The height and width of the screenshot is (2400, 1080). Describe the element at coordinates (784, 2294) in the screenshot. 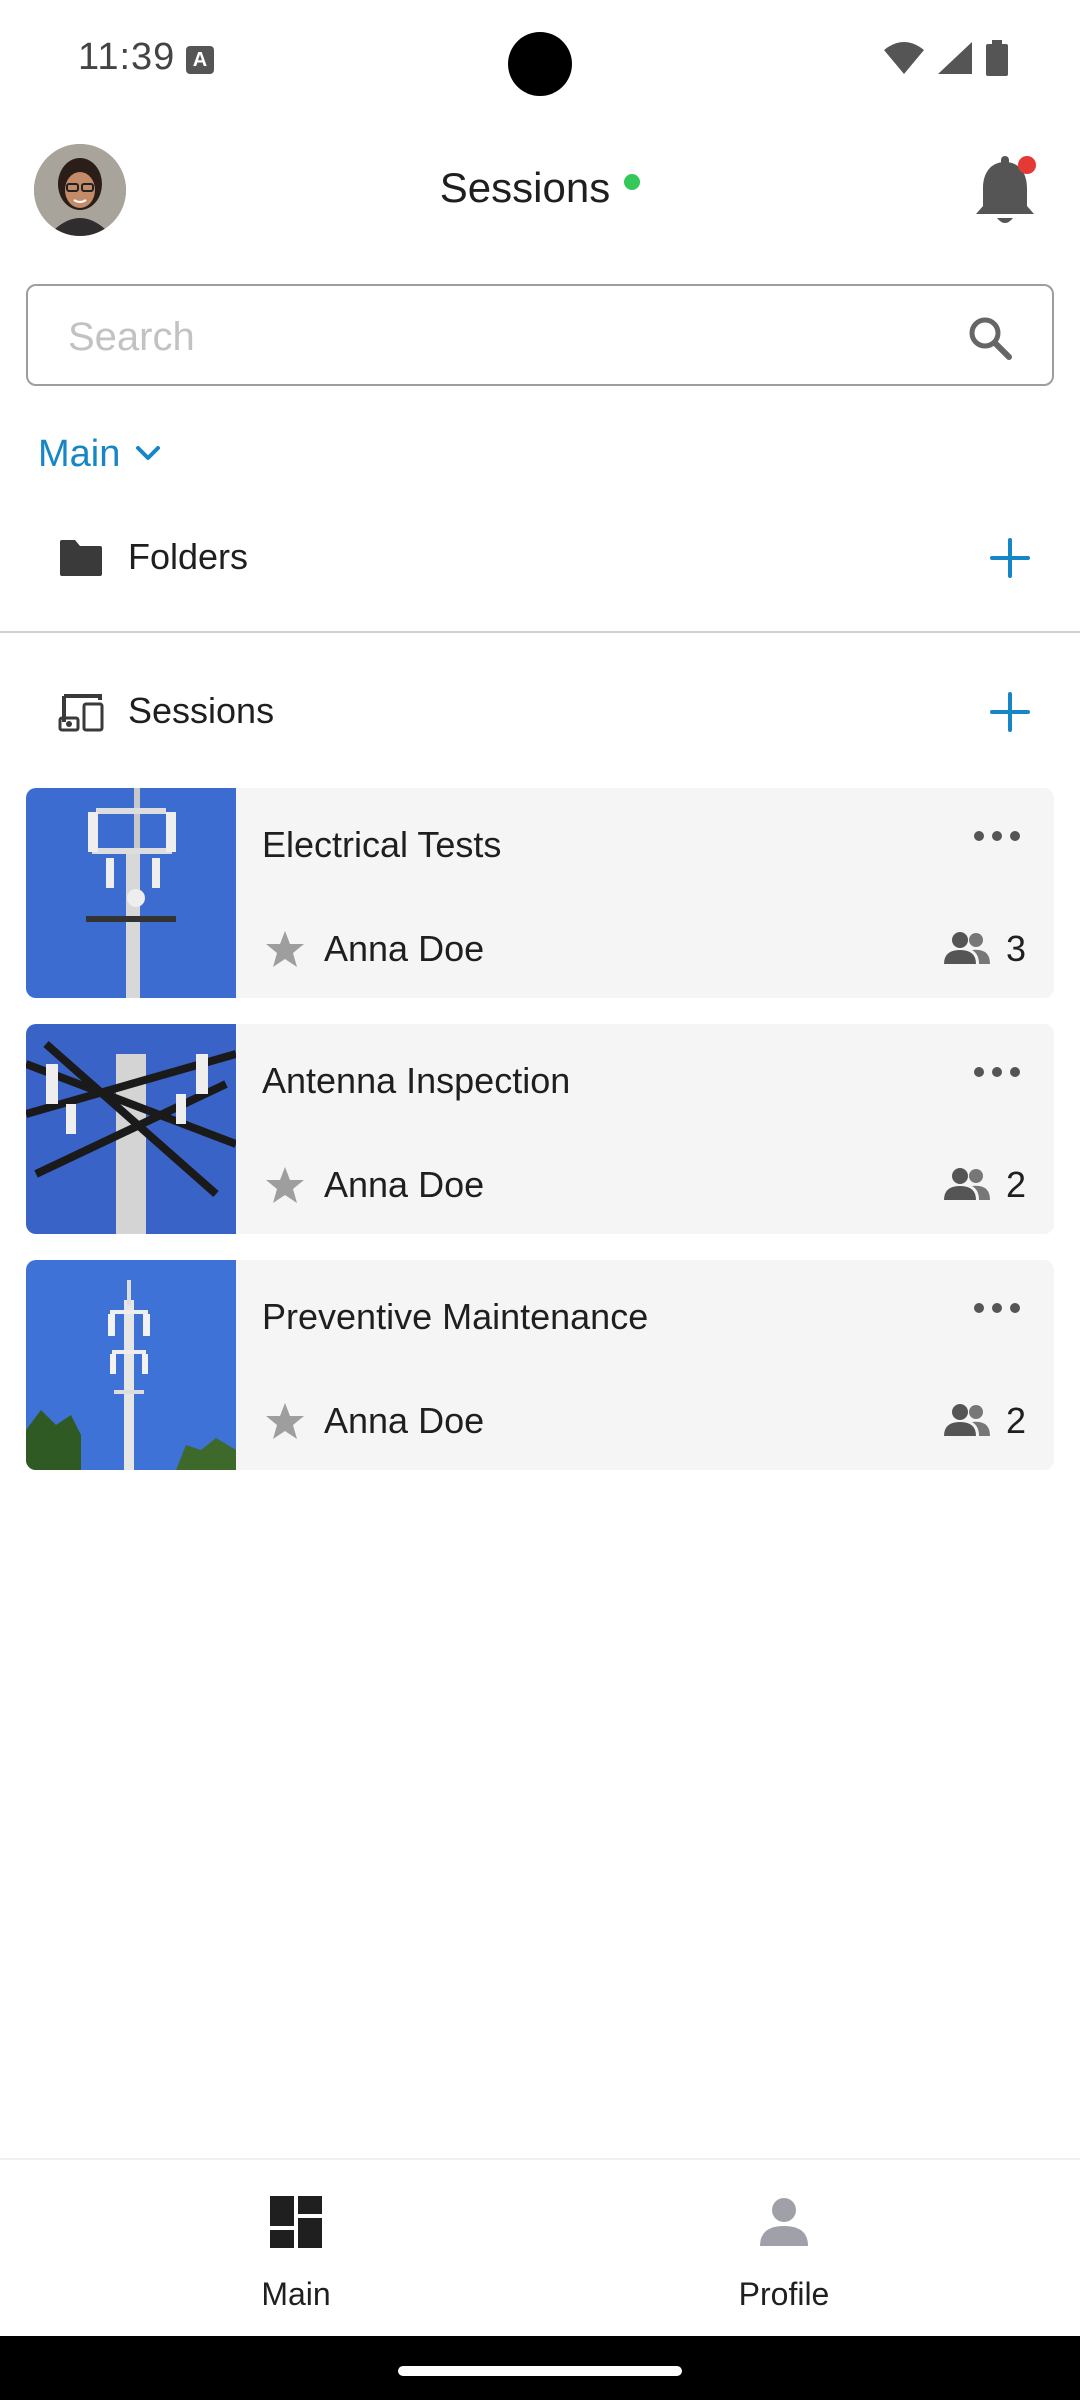

I see `nav-label-profile: Profile` at that location.